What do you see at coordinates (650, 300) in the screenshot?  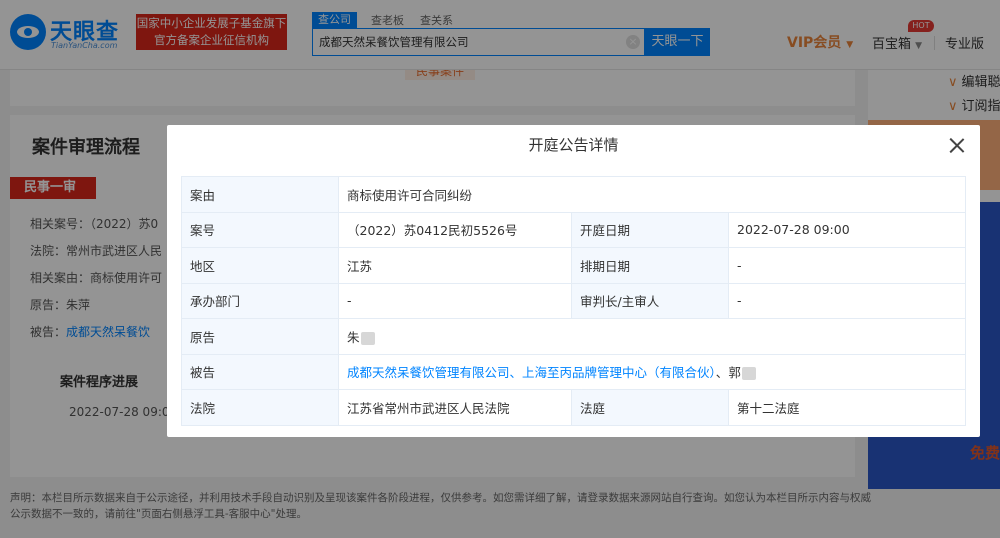 I see `judge-label: 审判长/主审人` at bounding box center [650, 300].